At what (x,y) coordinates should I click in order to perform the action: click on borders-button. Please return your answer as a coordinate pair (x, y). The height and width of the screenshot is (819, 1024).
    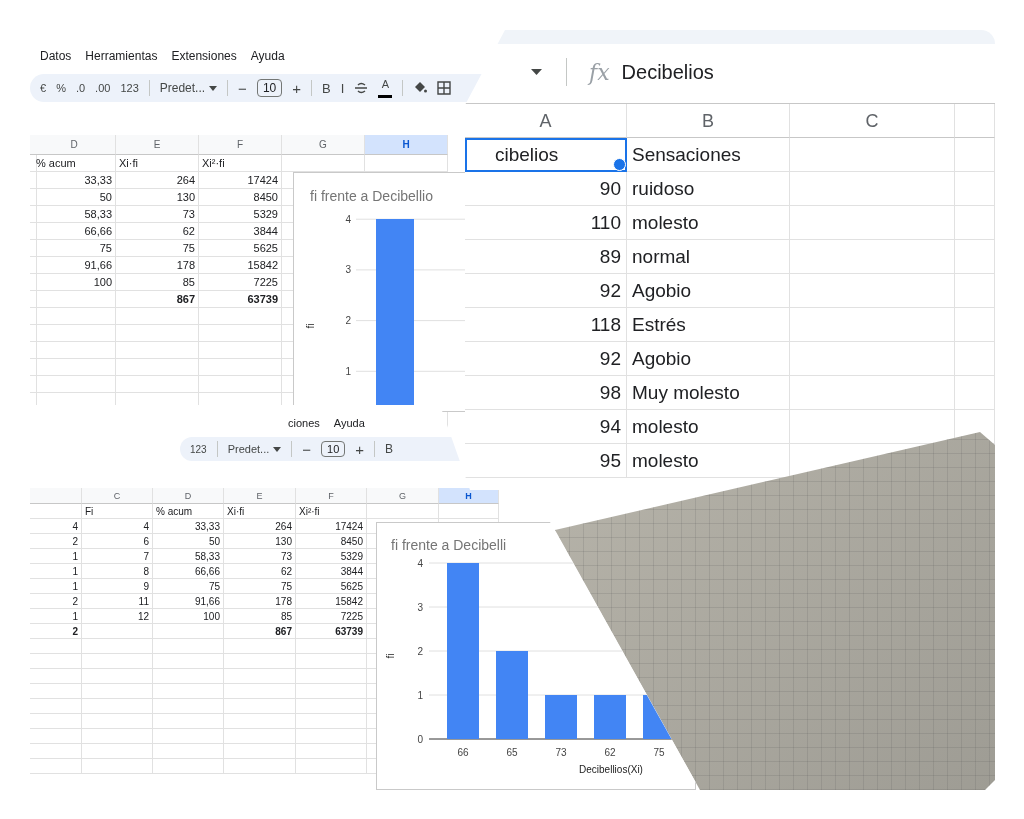
    Looking at the image, I should click on (444, 88).